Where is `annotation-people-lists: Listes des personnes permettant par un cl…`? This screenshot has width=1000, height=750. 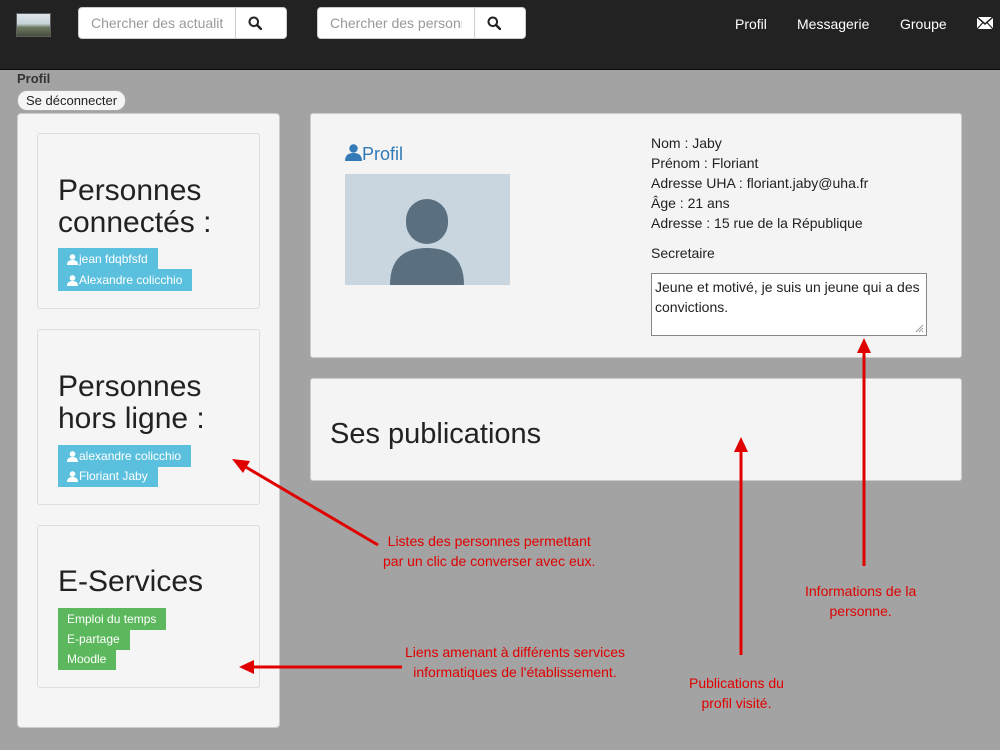
annotation-people-lists: Listes des personnes permettant par un cl… is located at coordinates (489, 551).